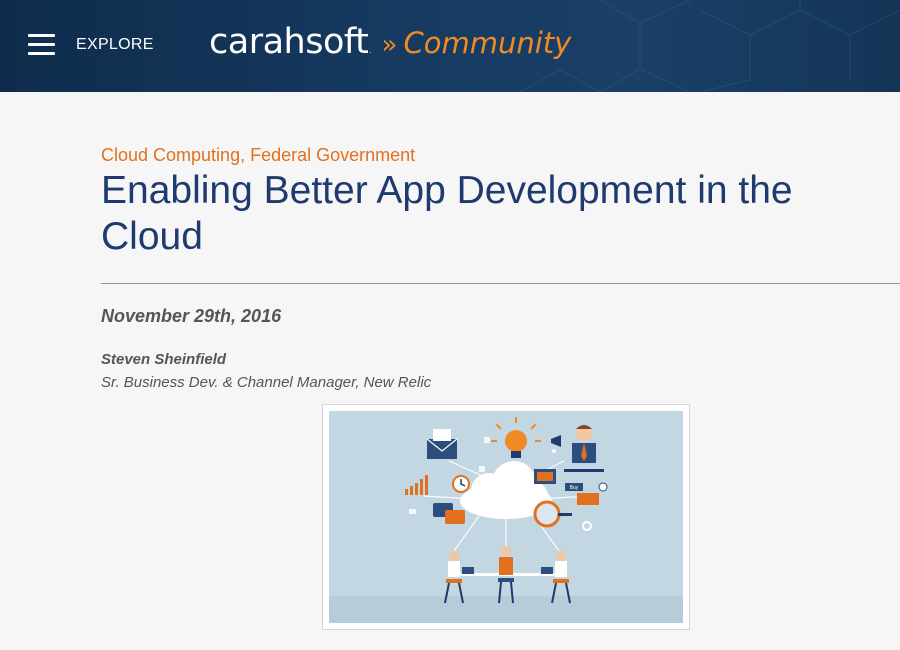 This screenshot has height=650, width=900. What do you see at coordinates (370, 50) in the screenshot?
I see `logo-trademark: .` at bounding box center [370, 50].